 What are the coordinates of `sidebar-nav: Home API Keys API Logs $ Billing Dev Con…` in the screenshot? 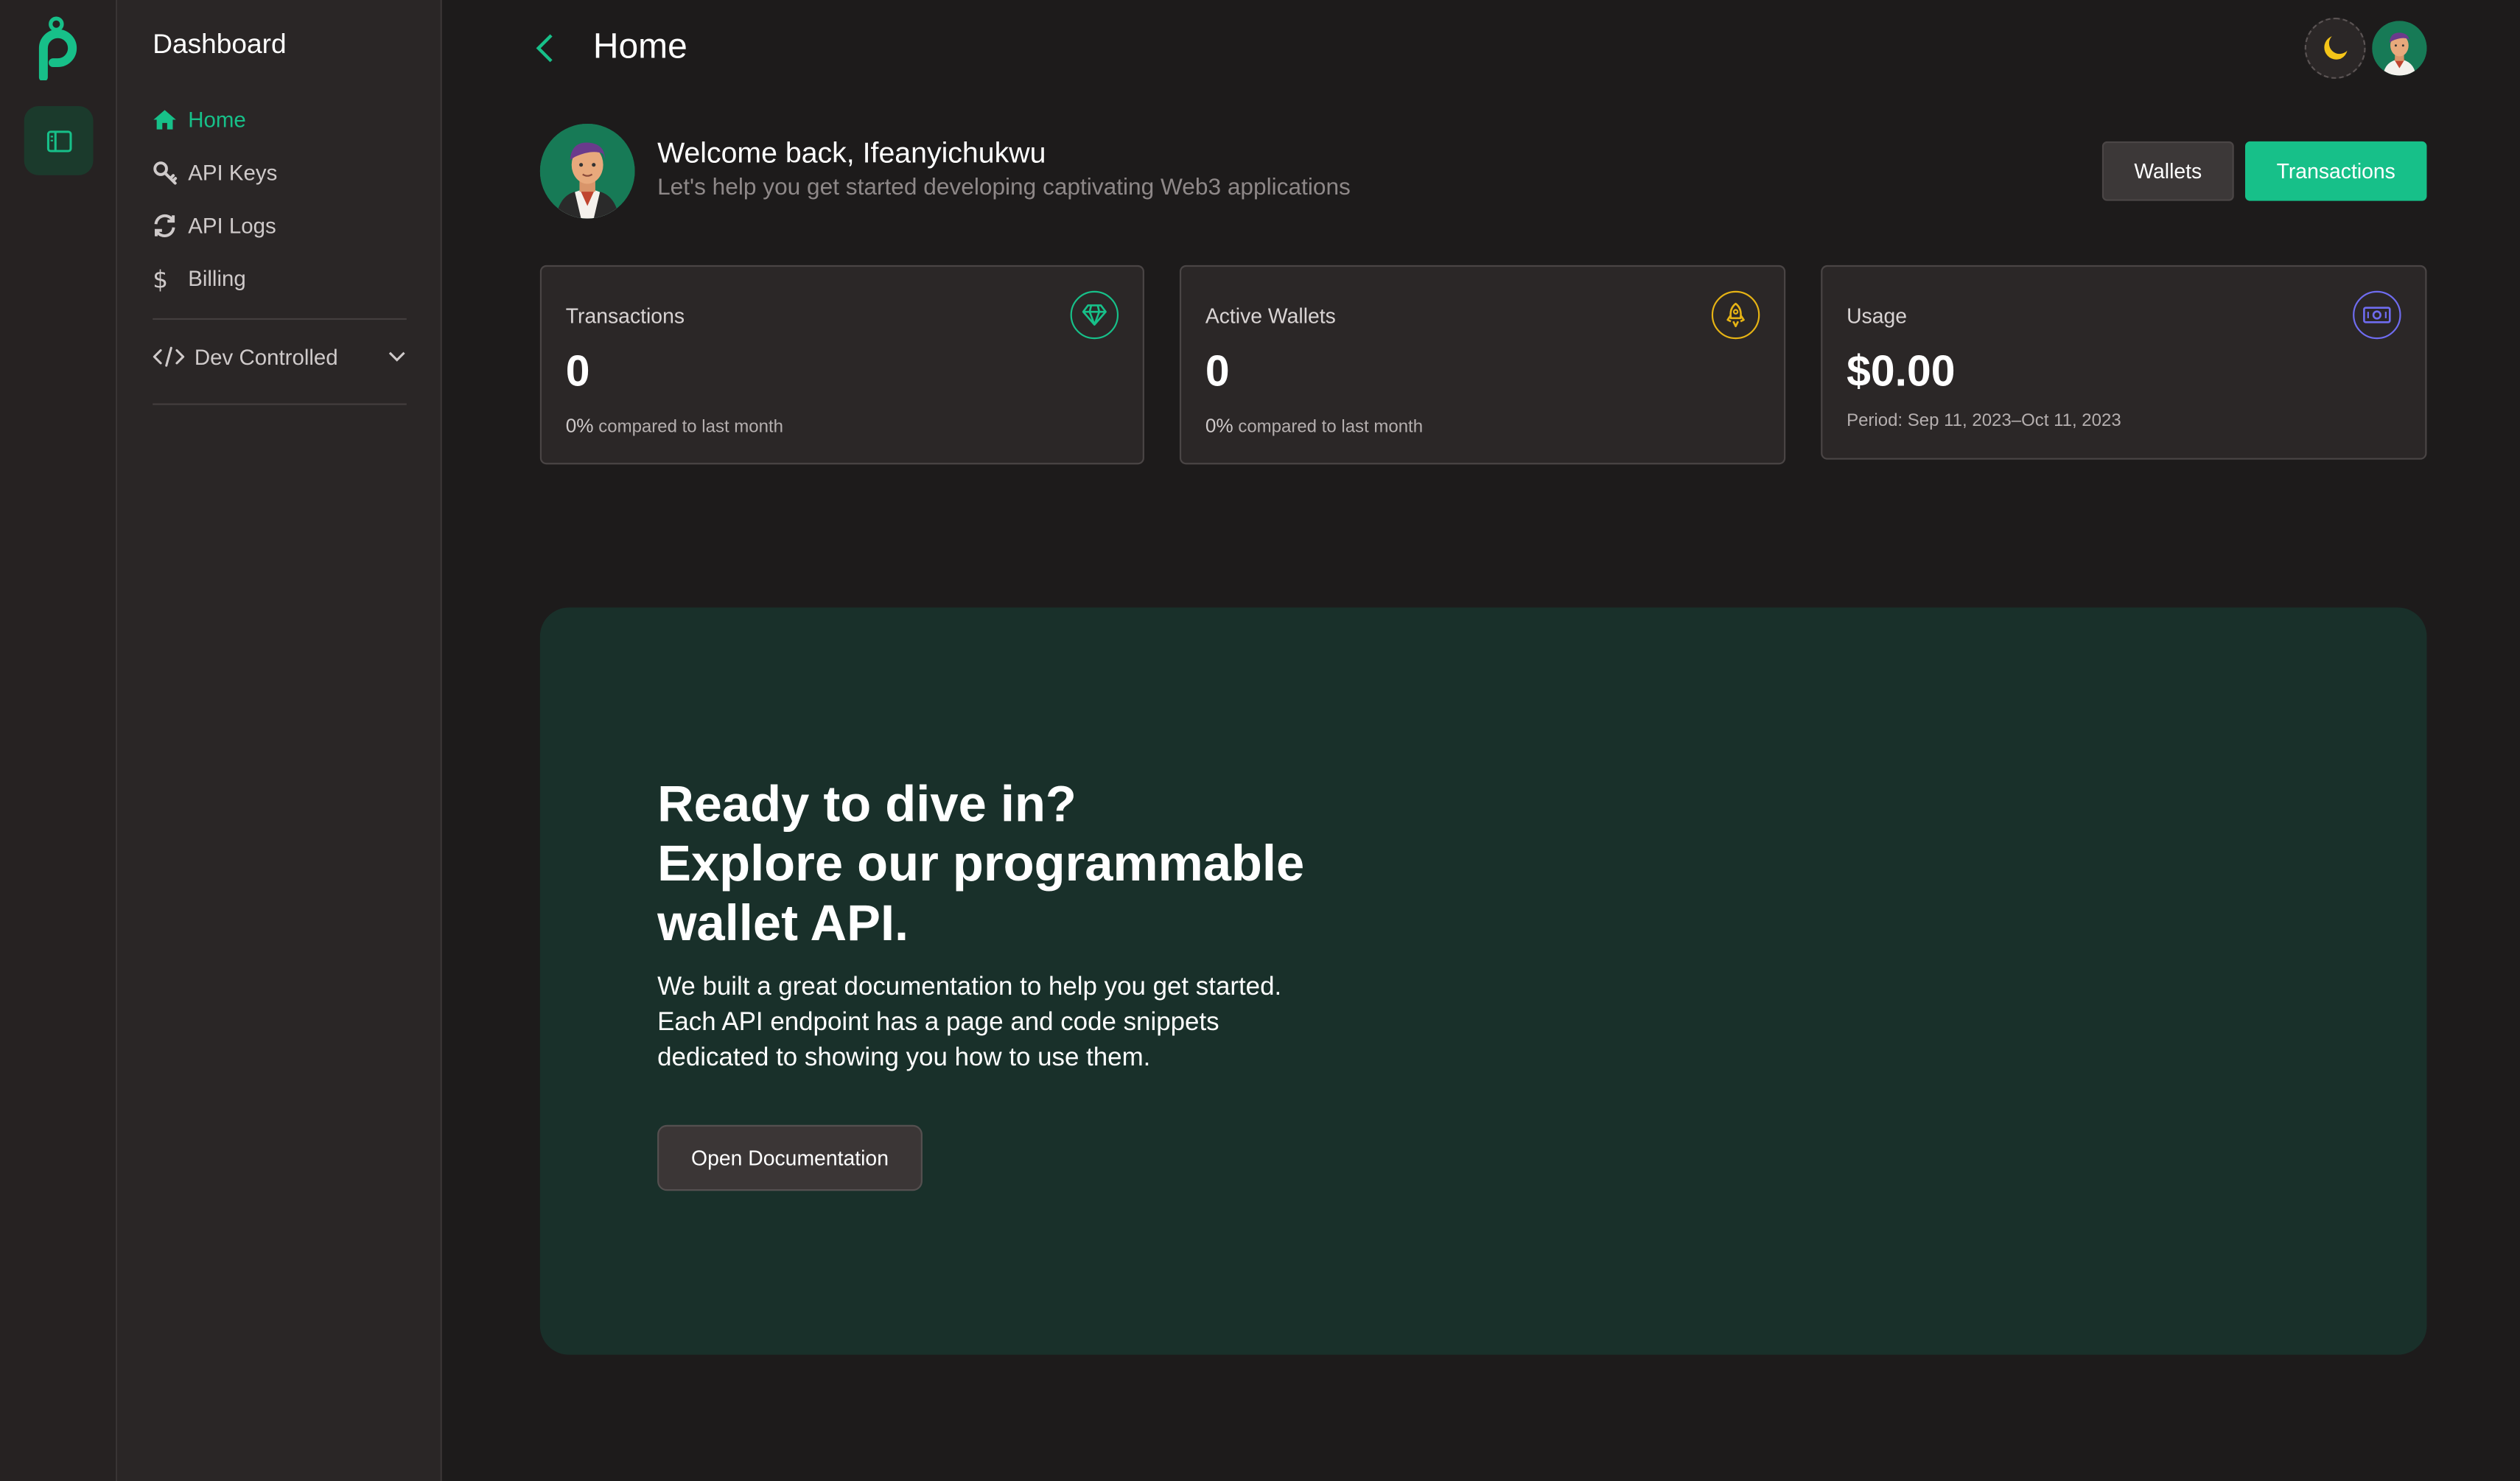 It's located at (280, 254).